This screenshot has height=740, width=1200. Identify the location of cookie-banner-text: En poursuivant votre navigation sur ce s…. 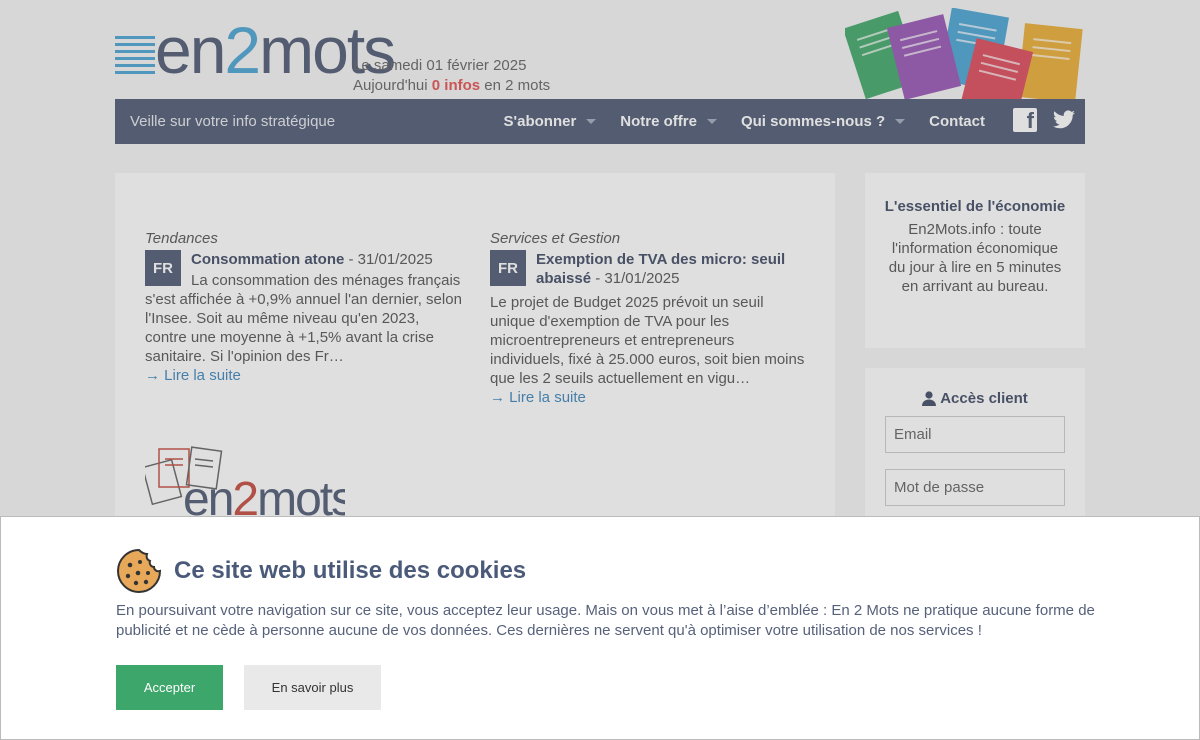
(605, 620).